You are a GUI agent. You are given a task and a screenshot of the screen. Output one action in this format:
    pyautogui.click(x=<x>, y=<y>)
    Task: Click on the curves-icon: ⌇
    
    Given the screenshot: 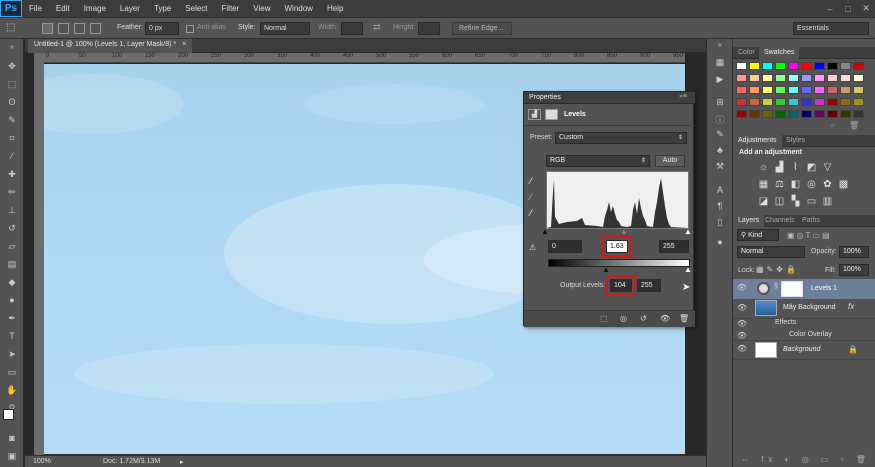 What is the action you would take?
    pyautogui.click(x=795, y=167)
    